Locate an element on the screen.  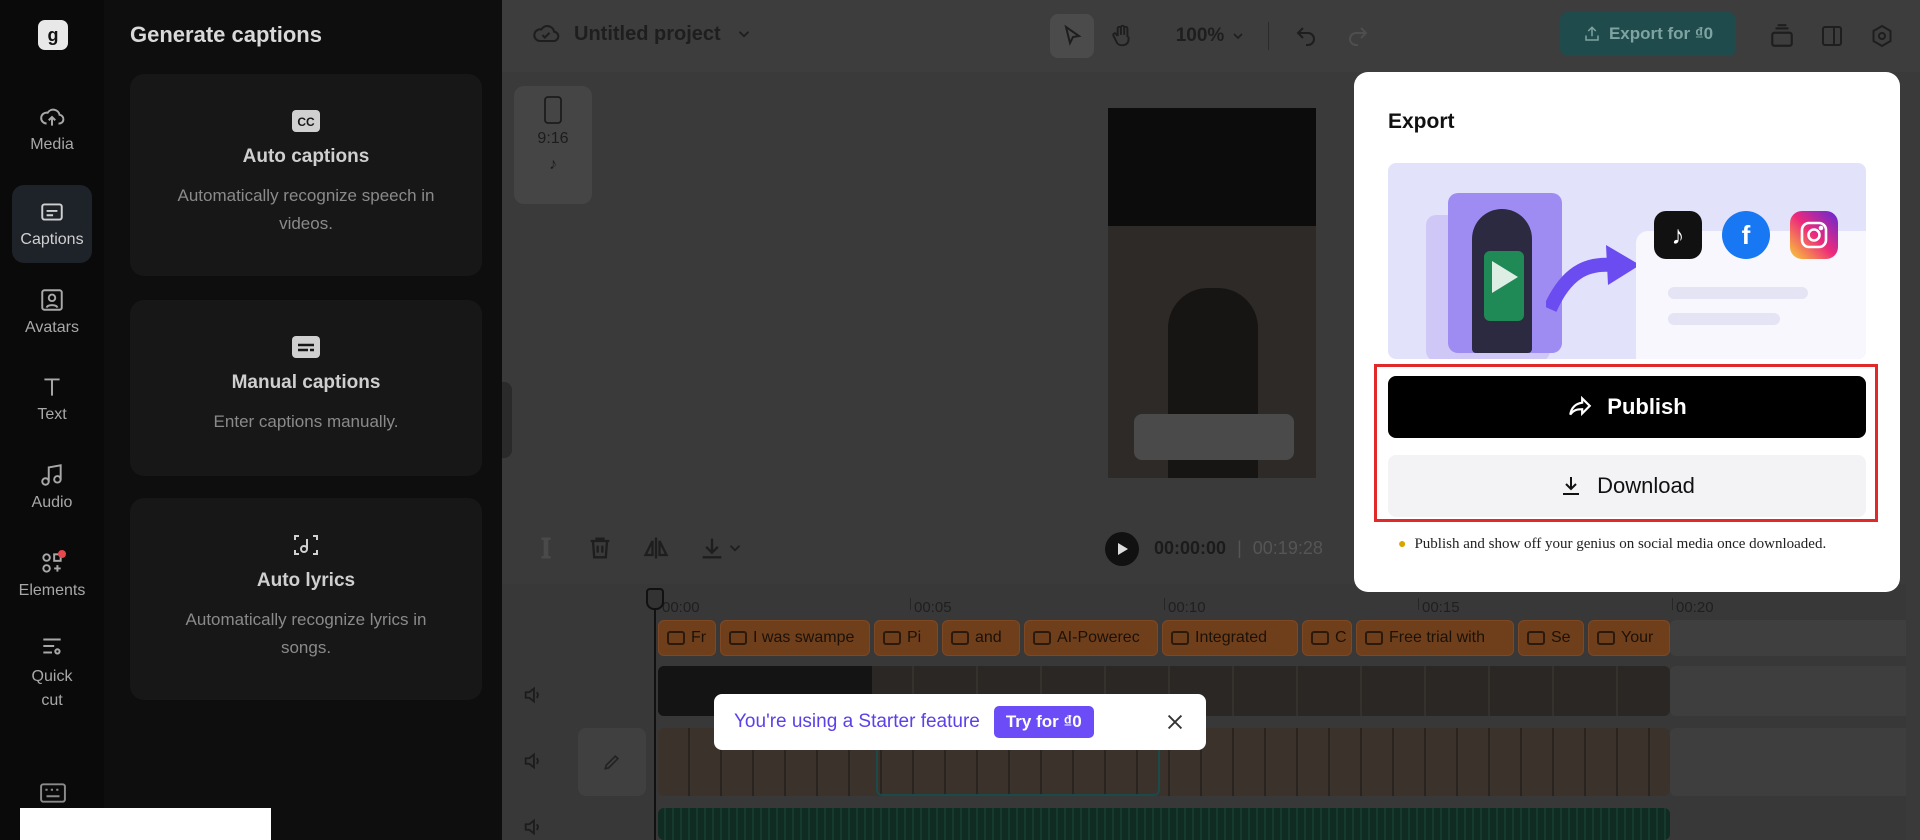
rail-item-quick-cut: Quick cut is located at coordinates (52, 673).